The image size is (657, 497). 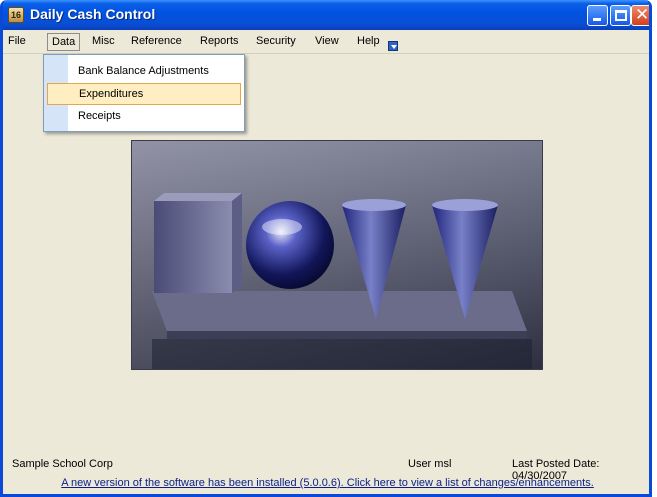 I want to click on status-organization: Sample School Corp, so click(x=62, y=464).